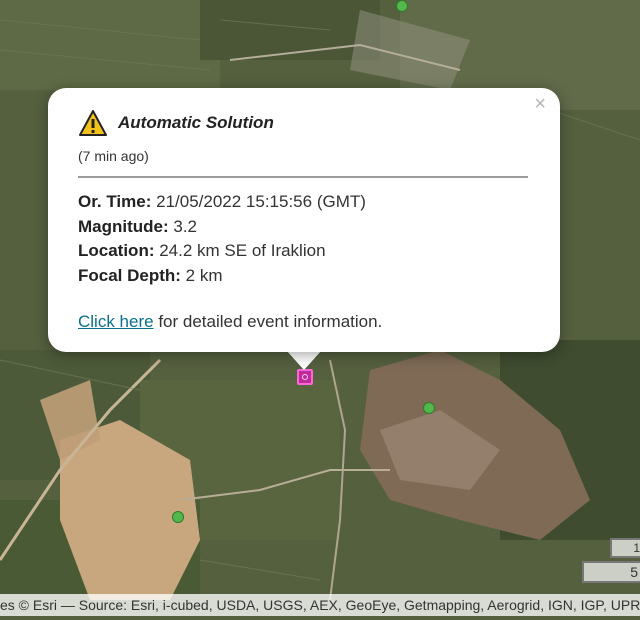 This screenshot has width=640, height=620. I want to click on magnitude-row: Magnitude: 3.2, so click(304, 227).